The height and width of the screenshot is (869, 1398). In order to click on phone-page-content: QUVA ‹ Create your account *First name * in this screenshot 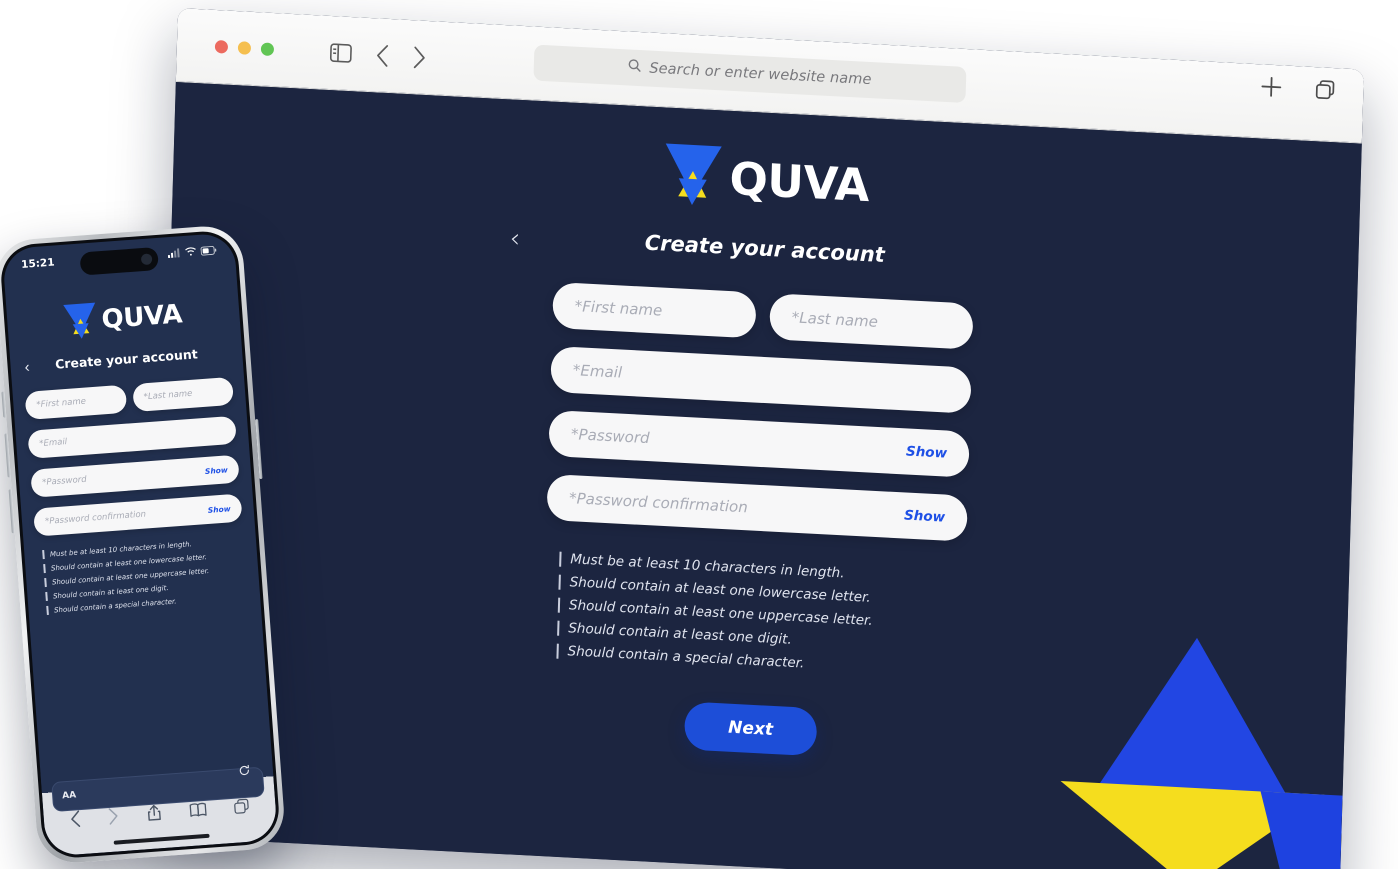, I will do `click(138, 522)`.